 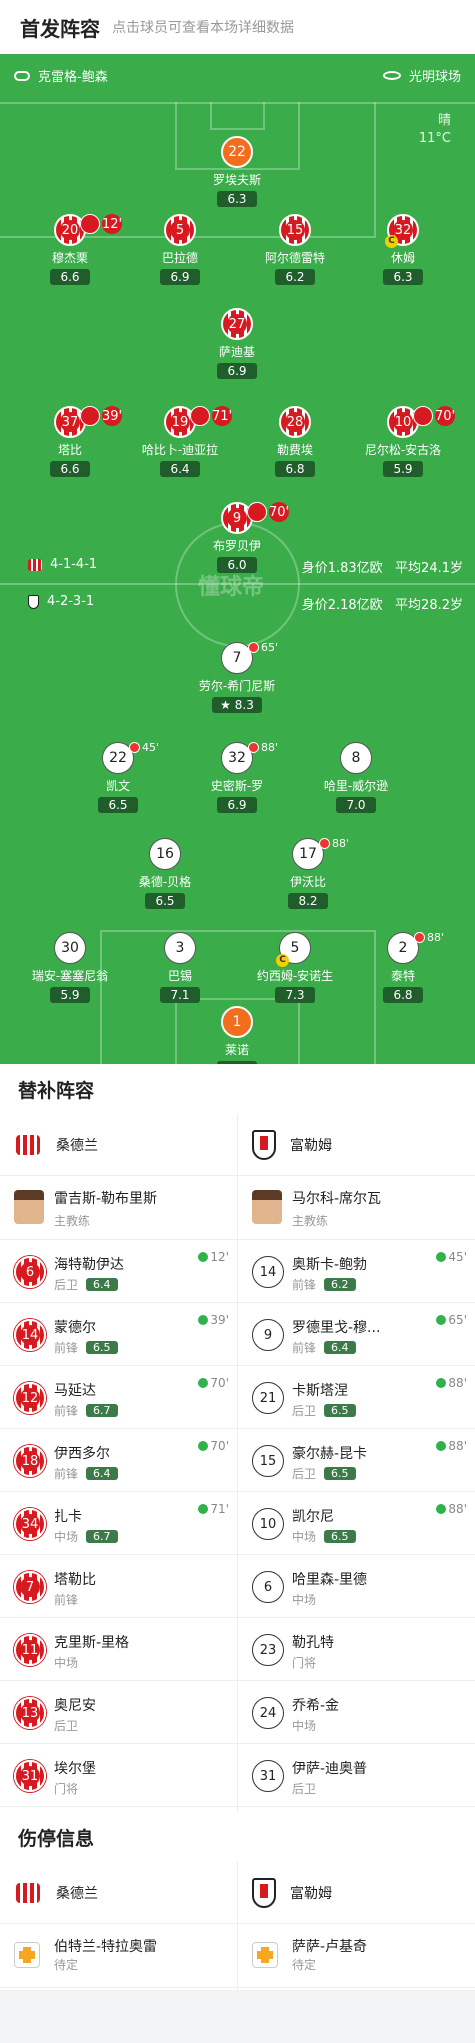 What do you see at coordinates (429, 937) in the screenshot?
I see `sub-event: 88'` at bounding box center [429, 937].